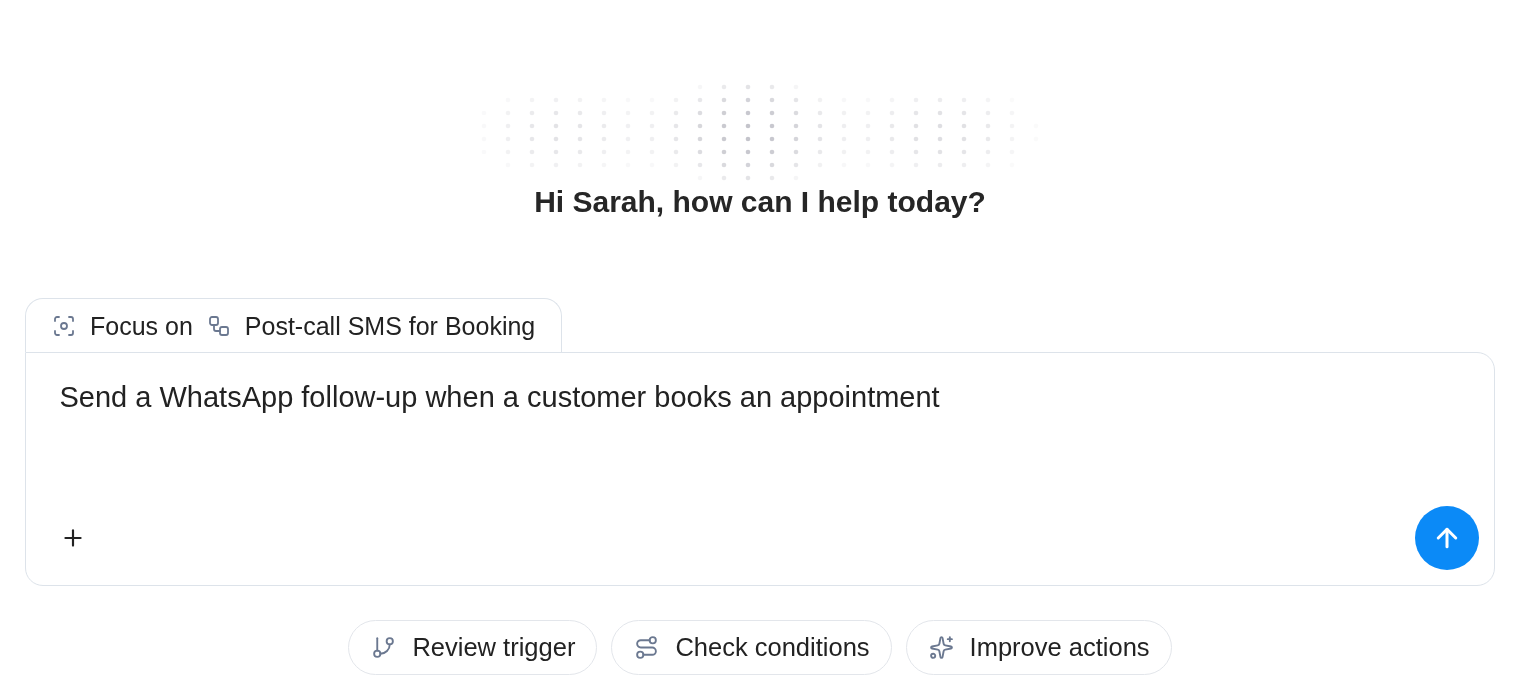  Describe the element at coordinates (473, 647) in the screenshot. I see `suggestion-chip: Review trigger` at that location.